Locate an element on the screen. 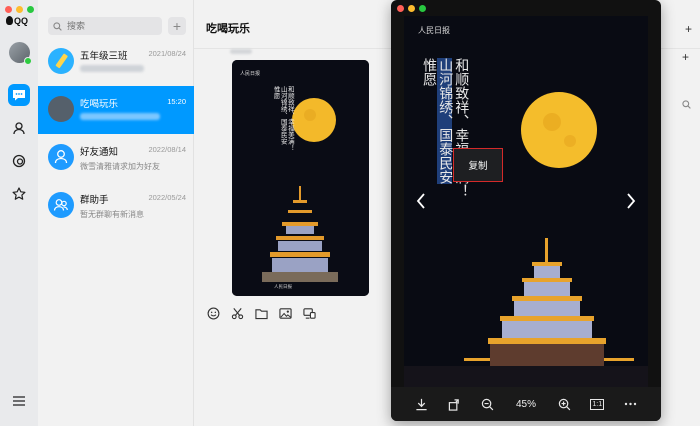 The height and width of the screenshot is (426, 700). zoom-window-button is located at coordinates (30, 9).